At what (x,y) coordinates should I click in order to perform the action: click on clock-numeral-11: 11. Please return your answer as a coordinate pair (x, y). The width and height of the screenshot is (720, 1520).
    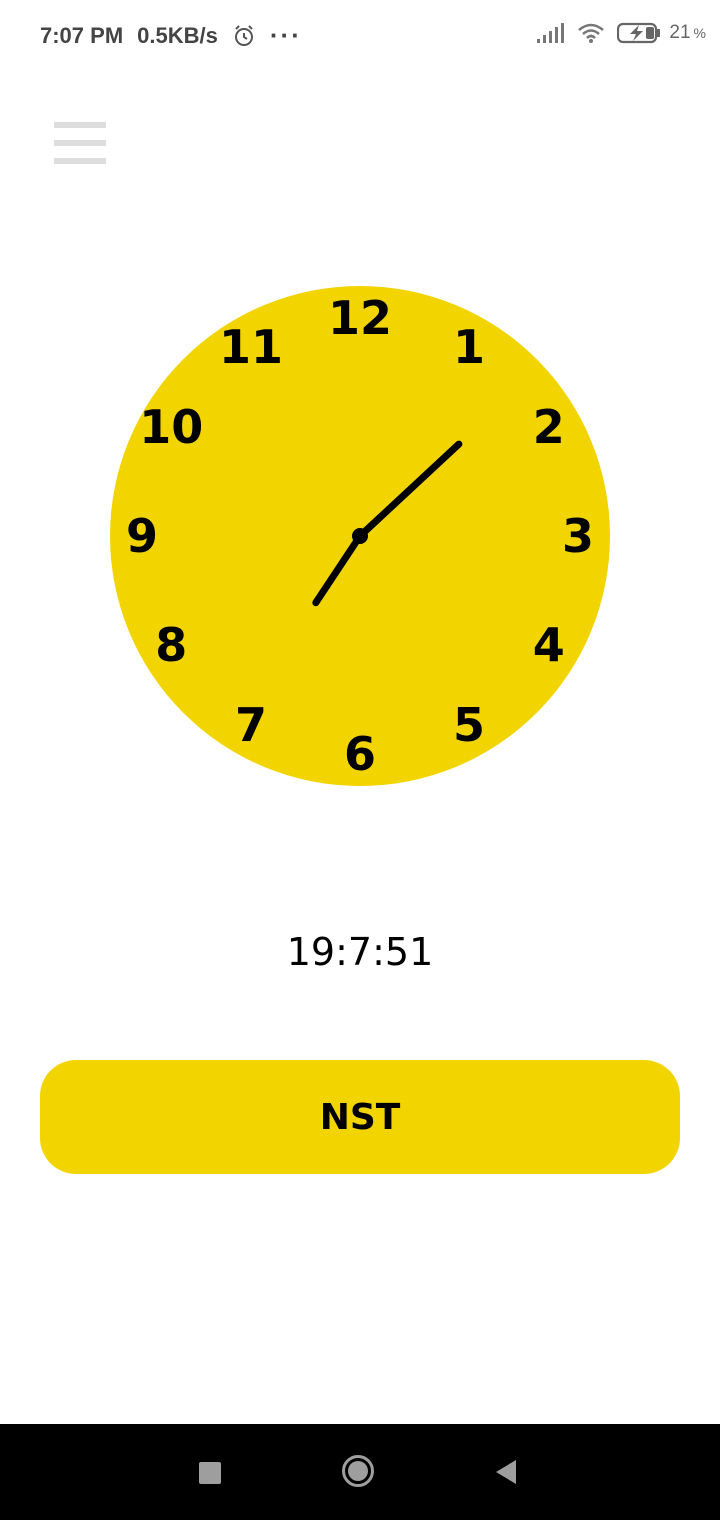
    Looking at the image, I should click on (251, 347).